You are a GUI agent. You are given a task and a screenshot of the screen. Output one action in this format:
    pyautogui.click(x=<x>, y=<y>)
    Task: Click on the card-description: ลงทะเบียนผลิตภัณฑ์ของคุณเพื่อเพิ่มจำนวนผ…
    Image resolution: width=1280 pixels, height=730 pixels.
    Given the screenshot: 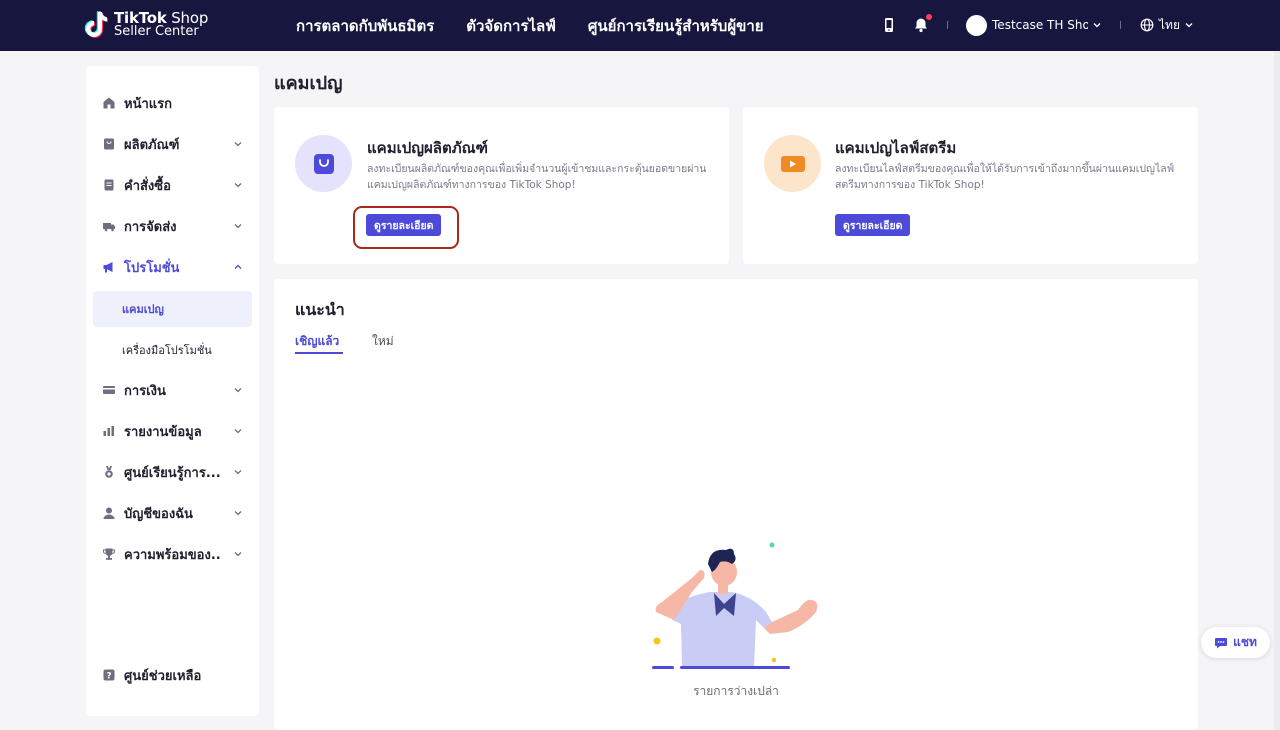 What is the action you would take?
    pyautogui.click(x=536, y=177)
    